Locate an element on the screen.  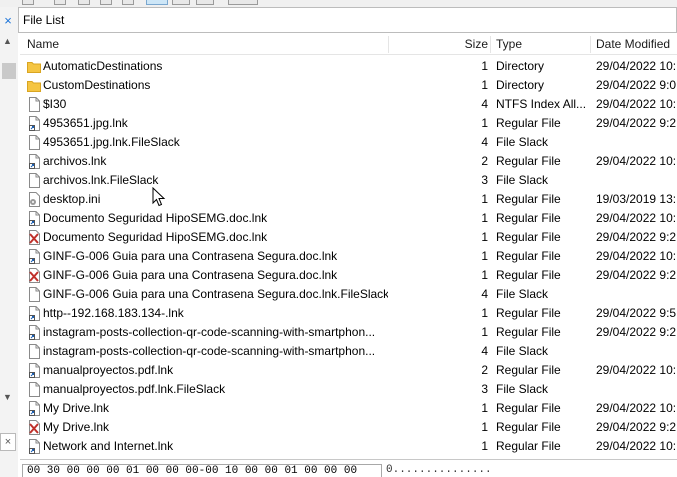
column-header-size: Size is located at coordinates (472, 44).